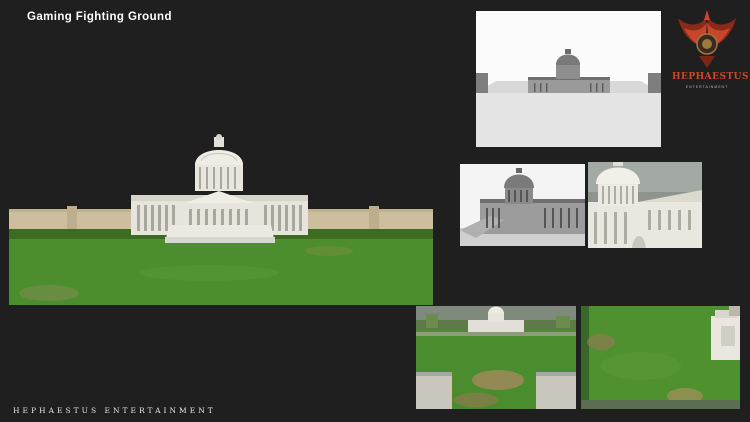 This screenshot has height=422, width=750. What do you see at coordinates (99, 17) in the screenshot?
I see `page-title: Gaming Fighting Ground` at bounding box center [99, 17].